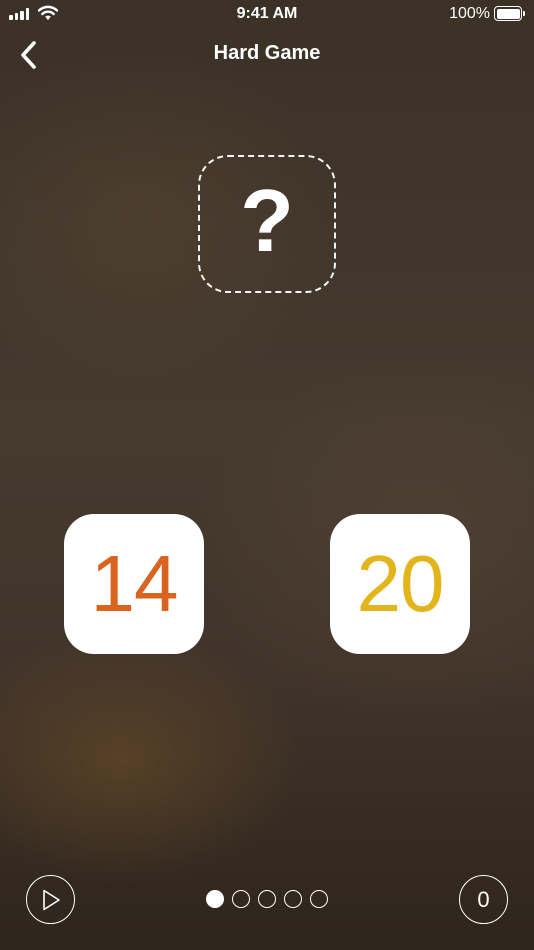 This screenshot has width=534, height=950. I want to click on question-mark: ?, so click(267, 220).